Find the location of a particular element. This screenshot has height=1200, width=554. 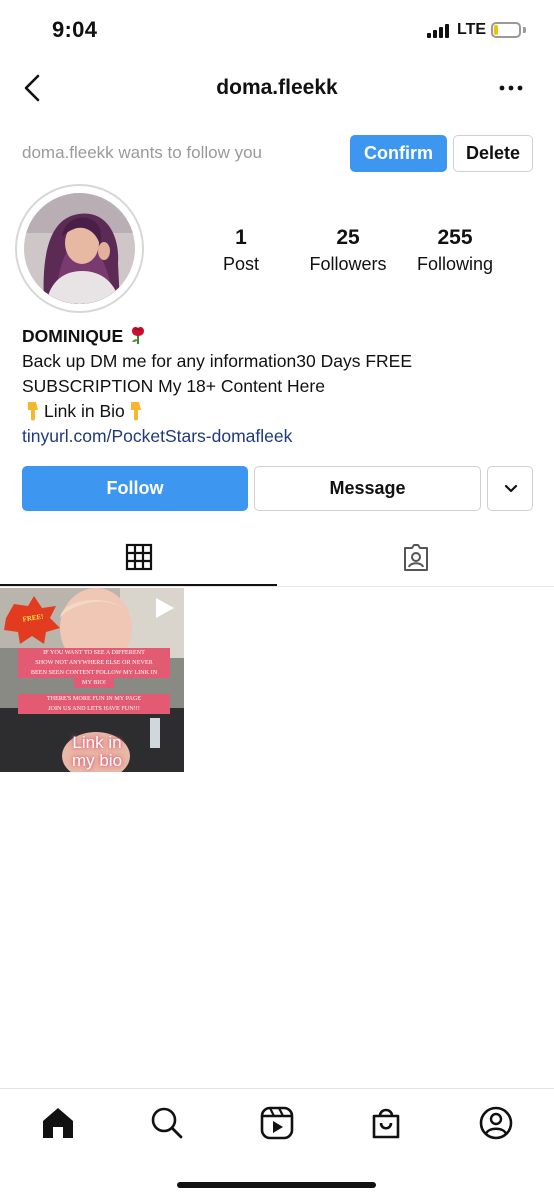

status-bar: 9:04 LTE is located at coordinates (277, 31).